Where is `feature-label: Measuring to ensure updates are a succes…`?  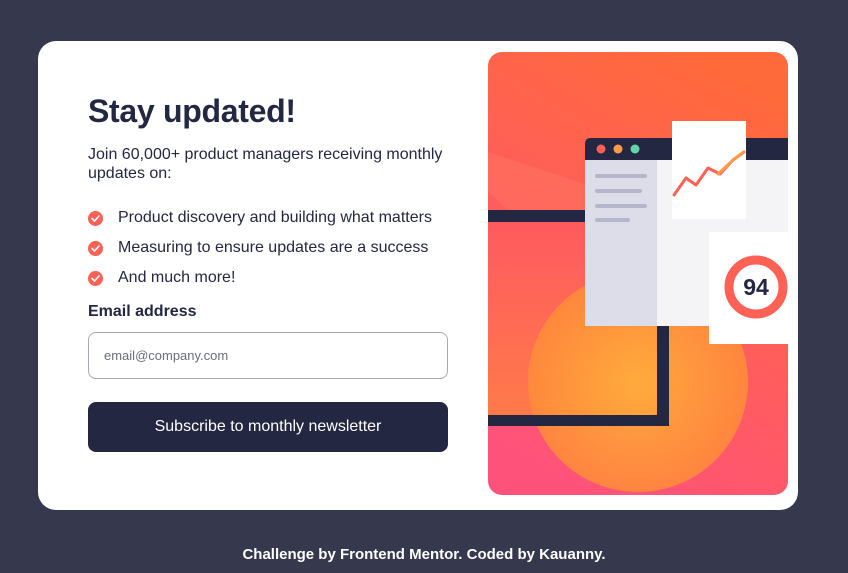
feature-label: Measuring to ensure updates are a succes… is located at coordinates (273, 247).